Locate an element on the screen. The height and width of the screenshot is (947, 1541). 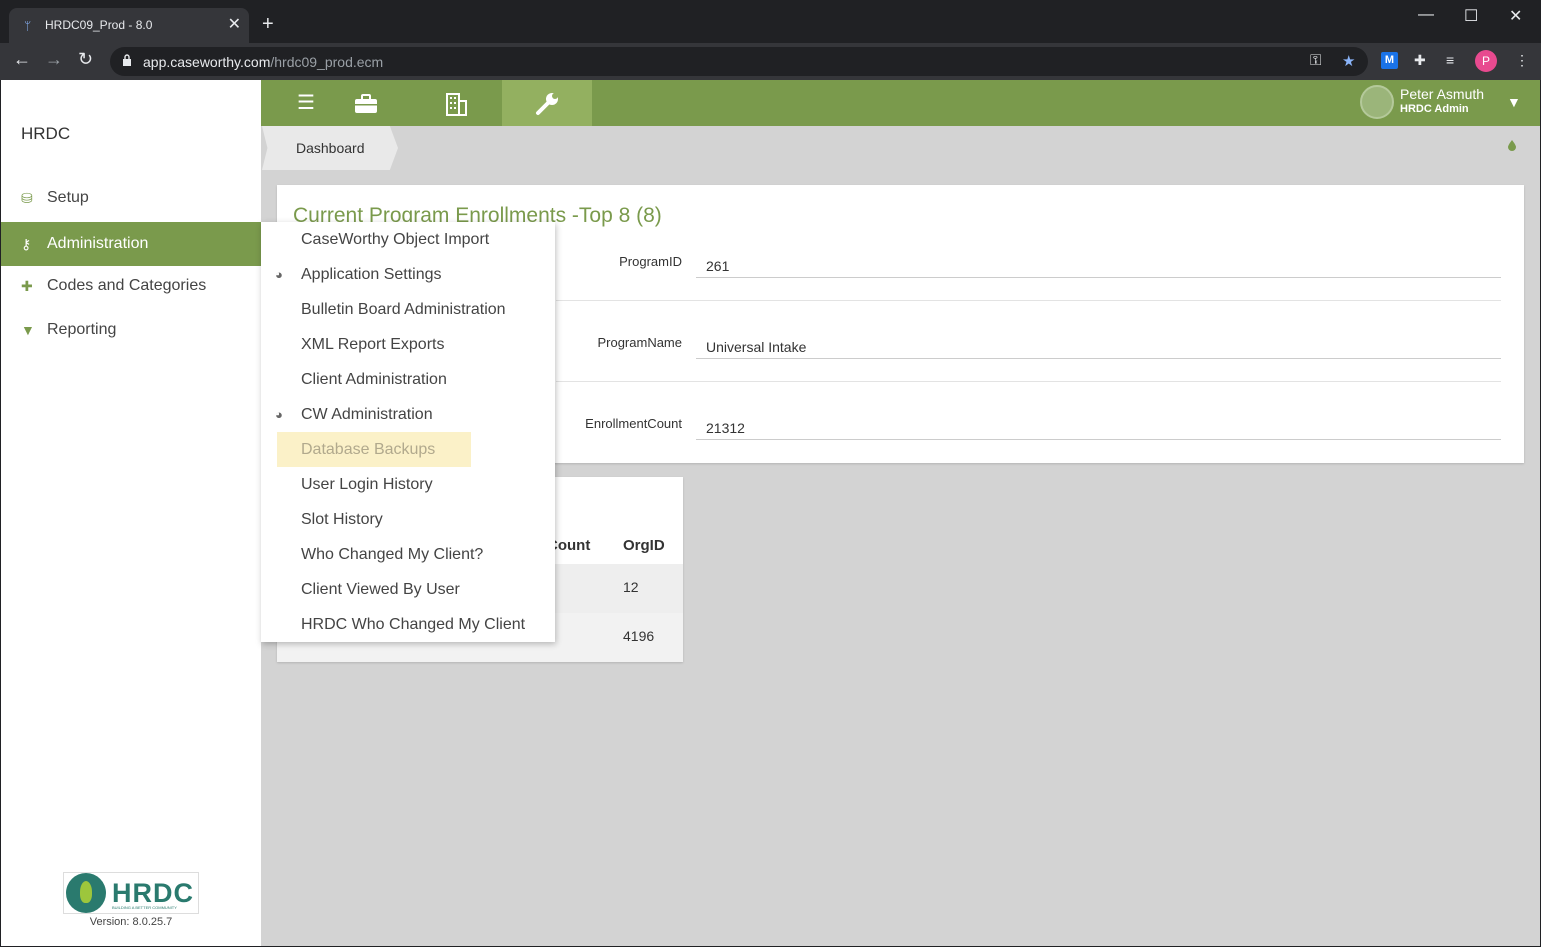
sidebar-item-administration: ⚷ Administration is located at coordinates (131, 244).